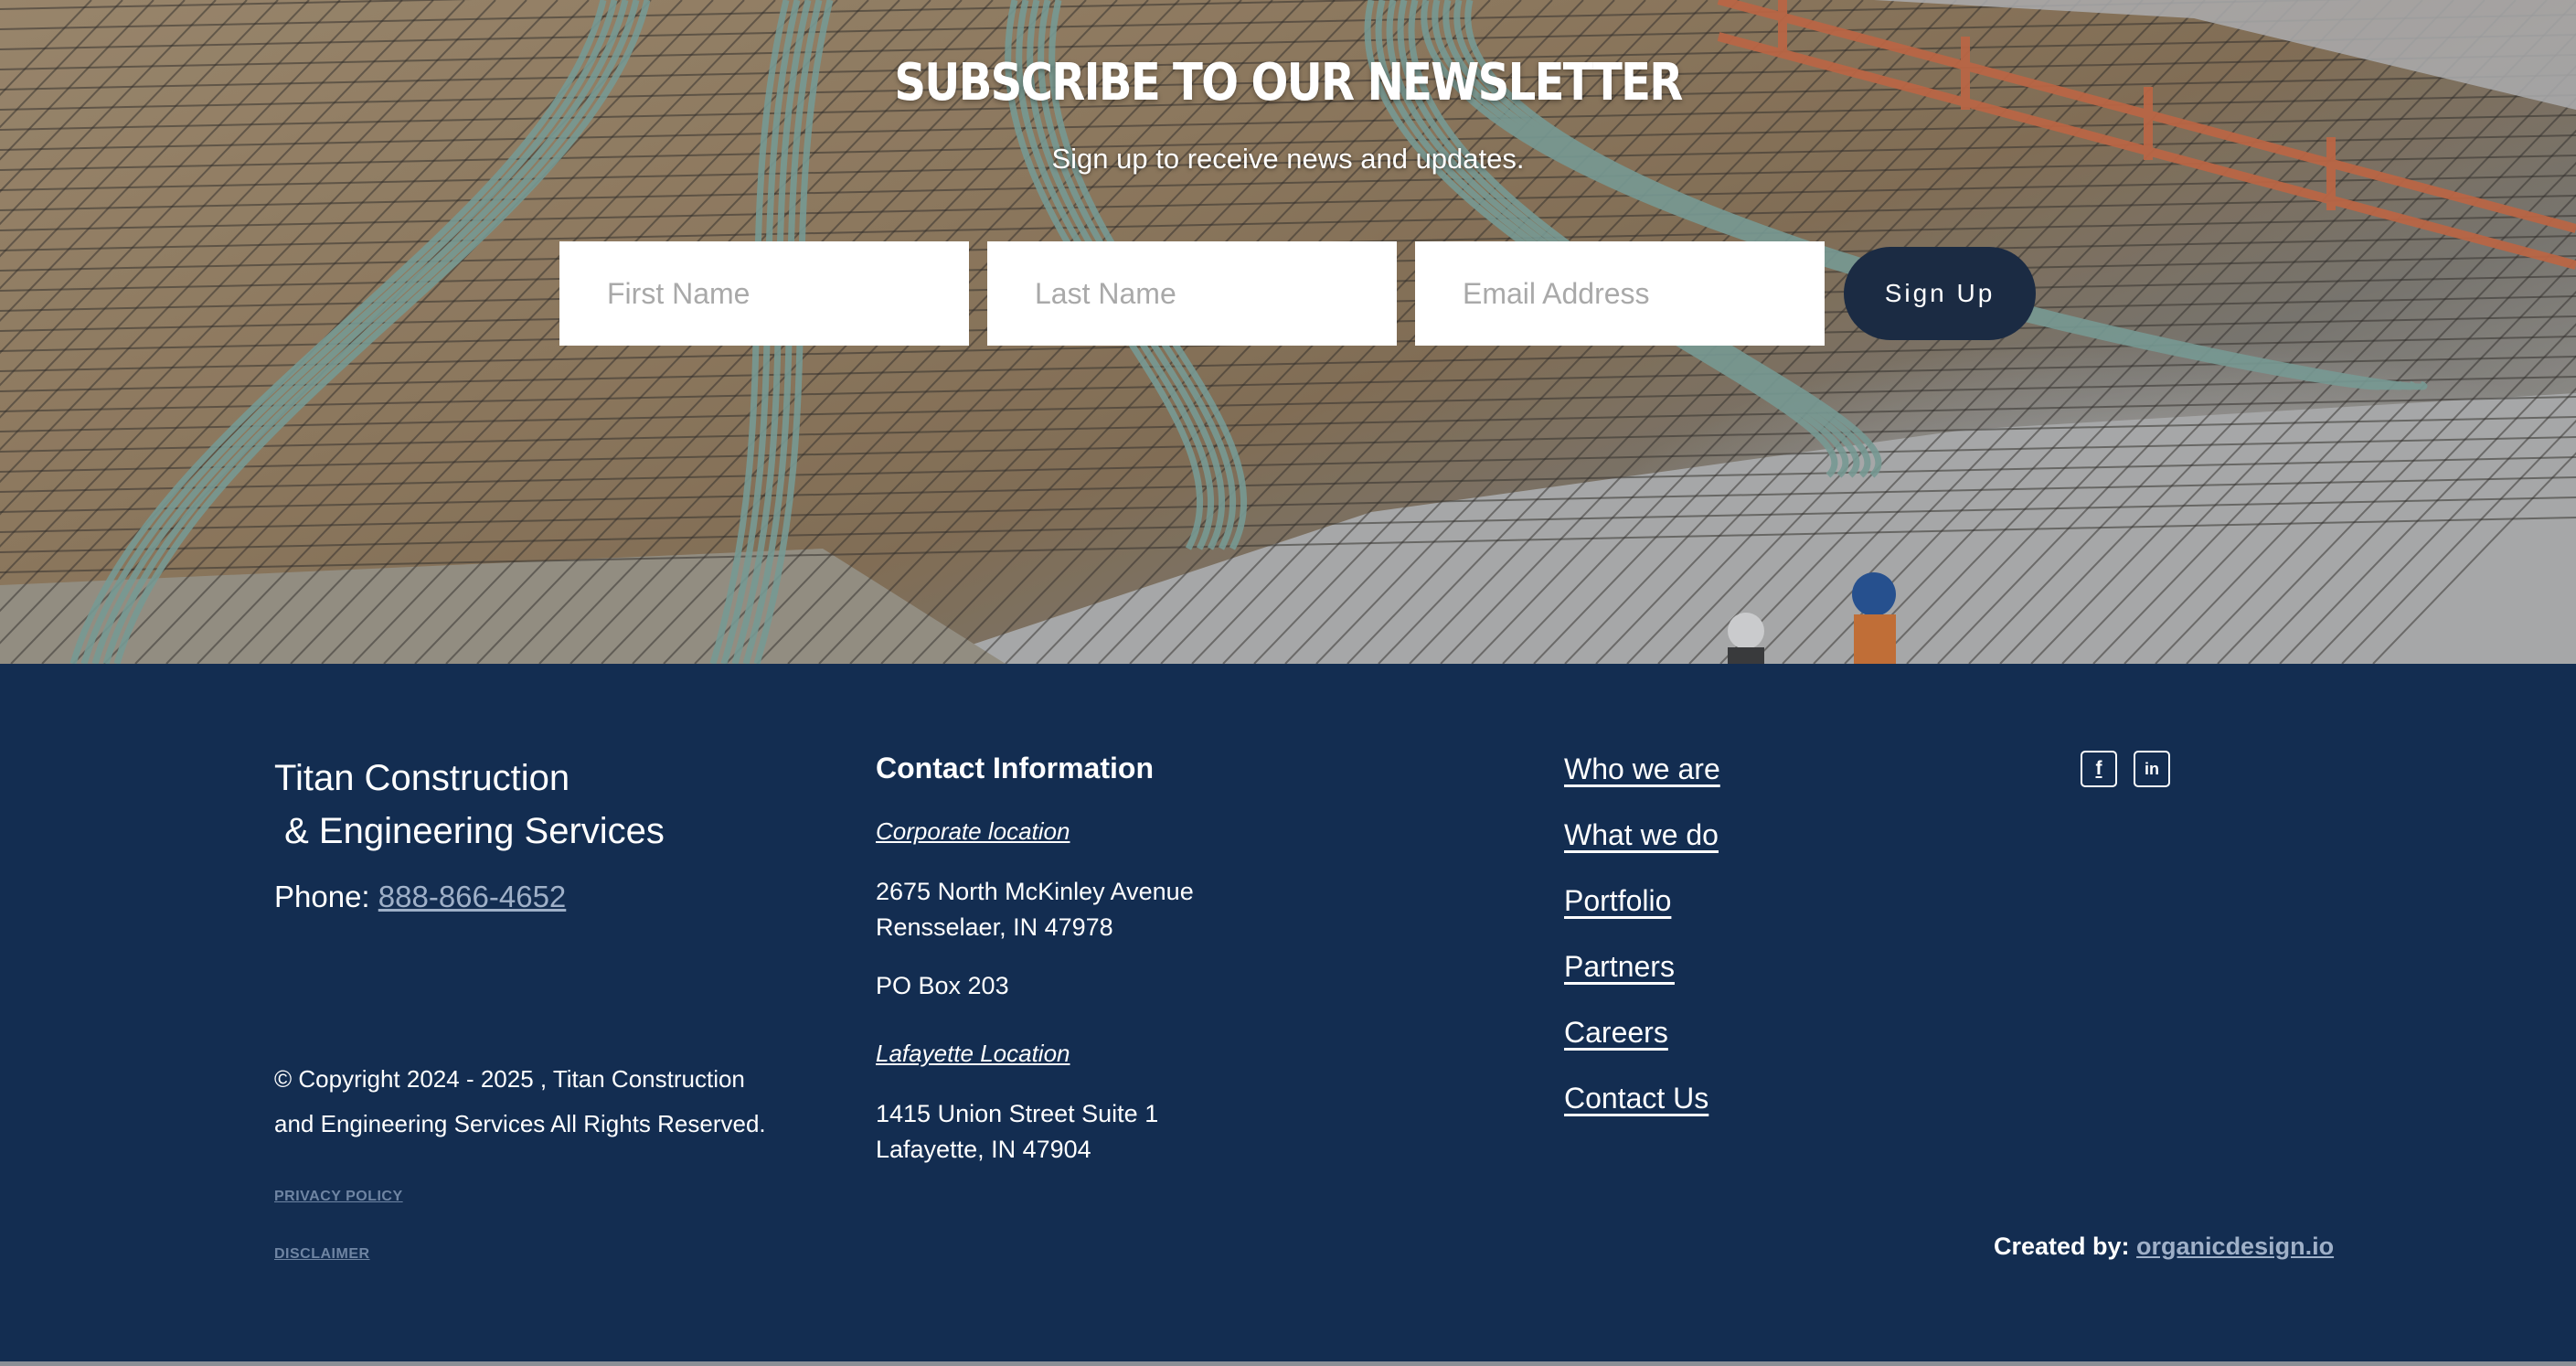 This screenshot has width=2576, height=1366. What do you see at coordinates (942, 985) in the screenshot?
I see `po-box: PO Box 203` at bounding box center [942, 985].